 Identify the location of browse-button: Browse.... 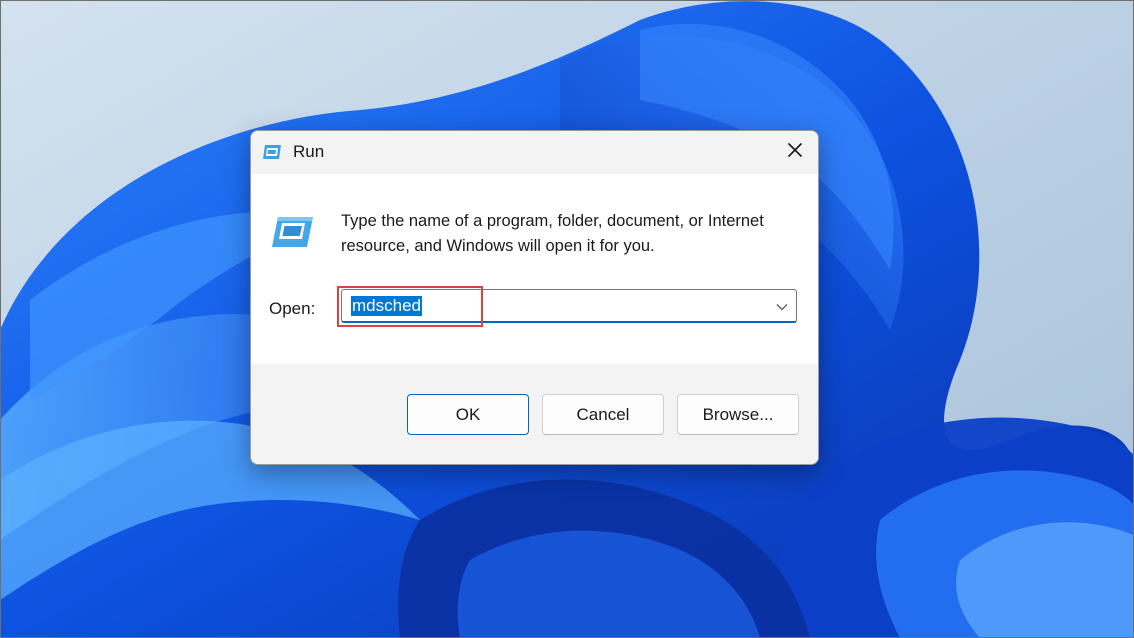
(738, 414).